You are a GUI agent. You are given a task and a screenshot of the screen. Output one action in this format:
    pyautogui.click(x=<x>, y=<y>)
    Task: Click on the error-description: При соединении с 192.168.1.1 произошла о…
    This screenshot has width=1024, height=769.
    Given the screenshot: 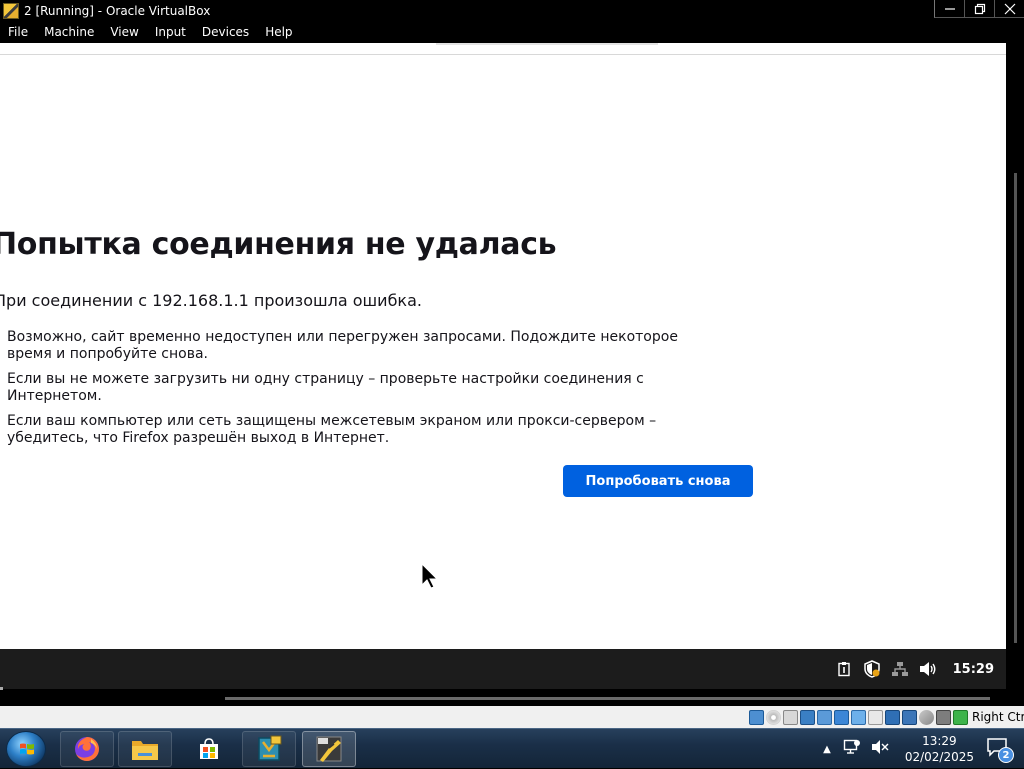 What is the action you would take?
    pyautogui.click(x=211, y=300)
    